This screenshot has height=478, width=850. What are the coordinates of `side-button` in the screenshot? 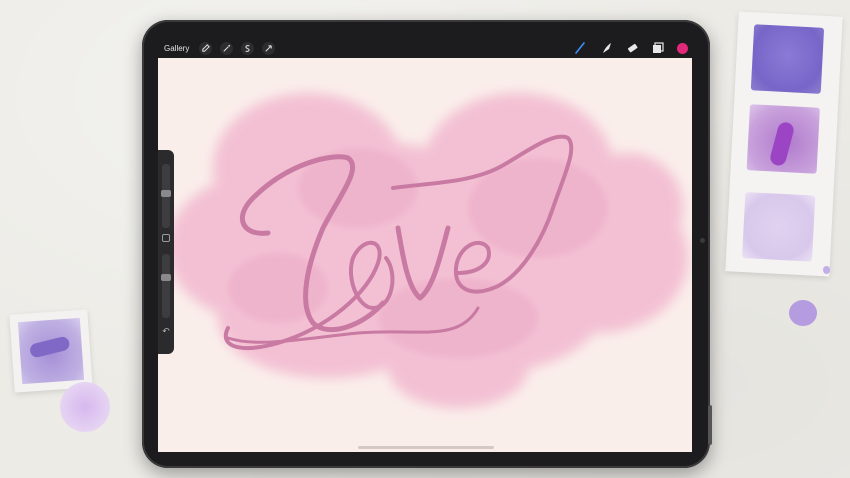 It's located at (710, 425).